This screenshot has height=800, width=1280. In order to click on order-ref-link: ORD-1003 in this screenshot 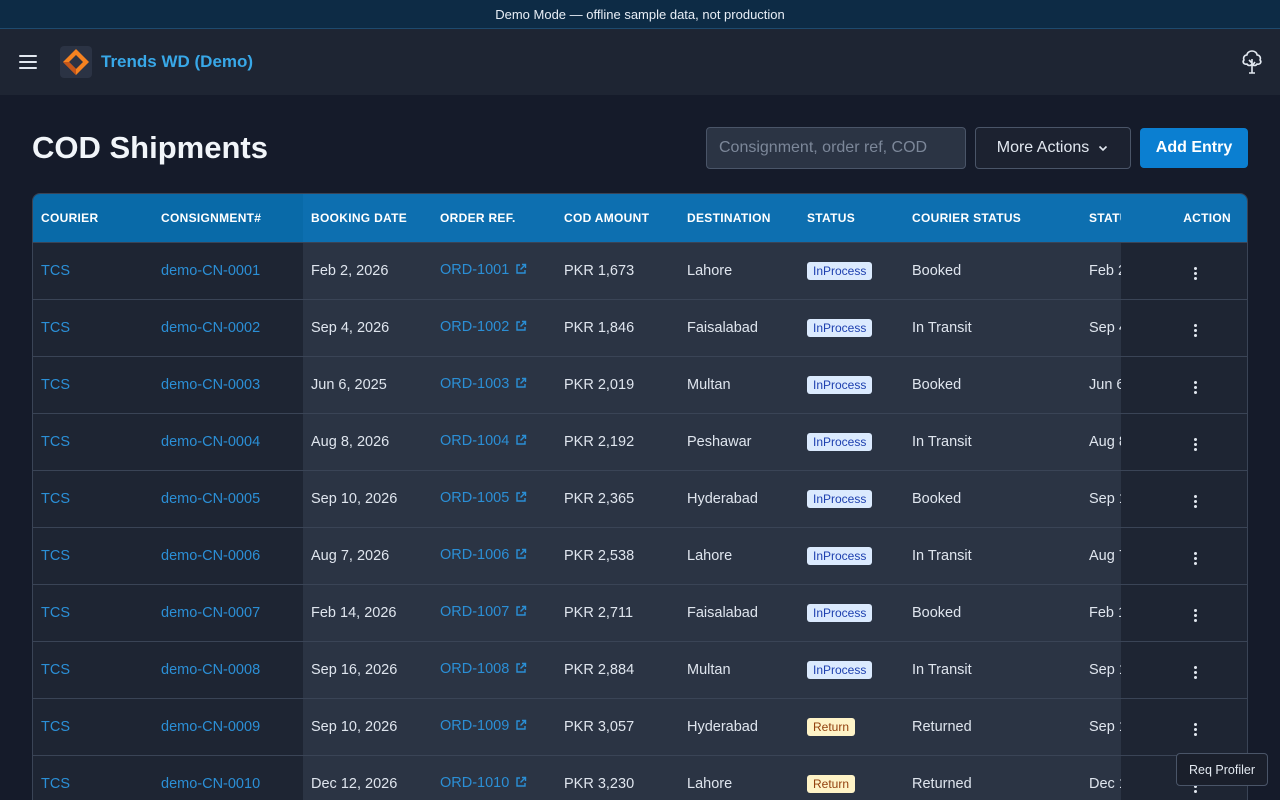, I will do `click(474, 384)`.